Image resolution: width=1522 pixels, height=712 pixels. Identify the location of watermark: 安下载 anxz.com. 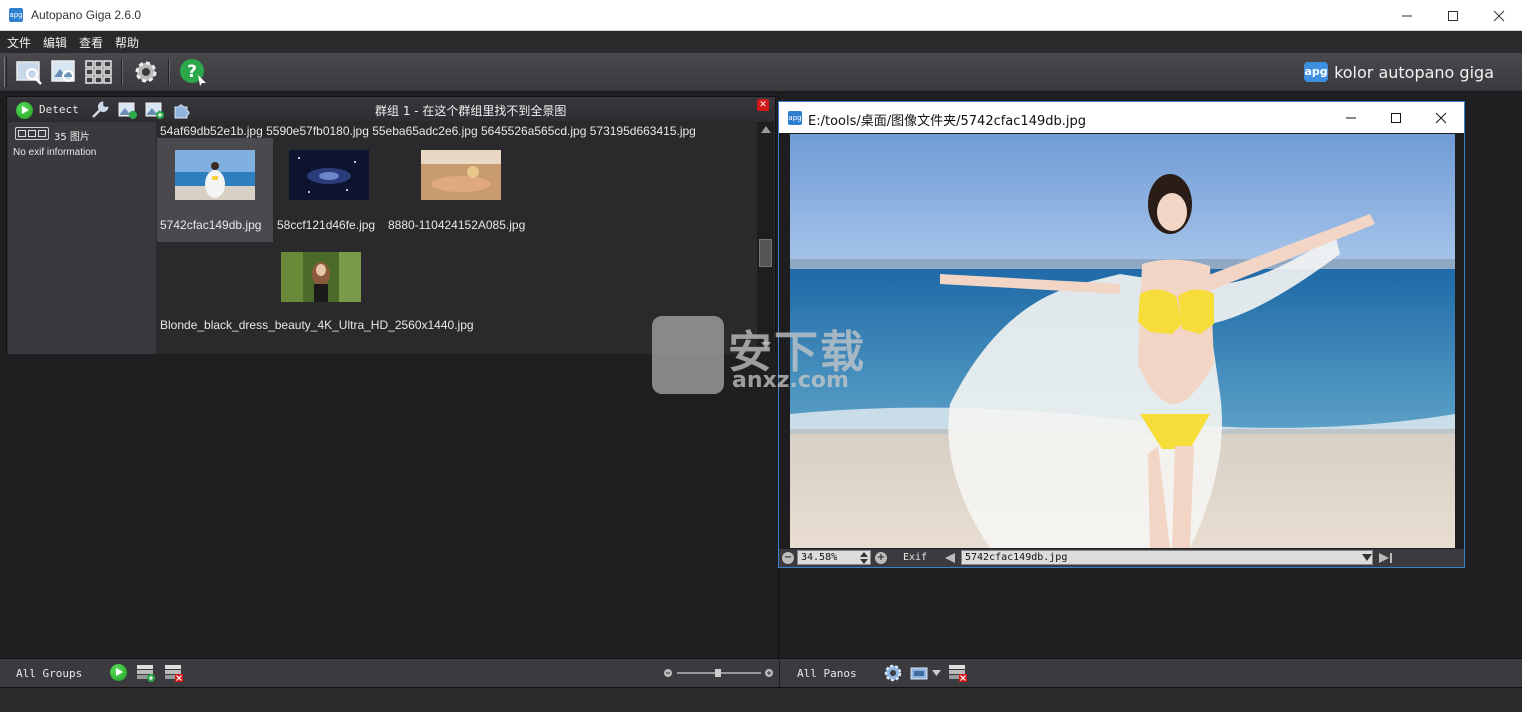
(762, 354).